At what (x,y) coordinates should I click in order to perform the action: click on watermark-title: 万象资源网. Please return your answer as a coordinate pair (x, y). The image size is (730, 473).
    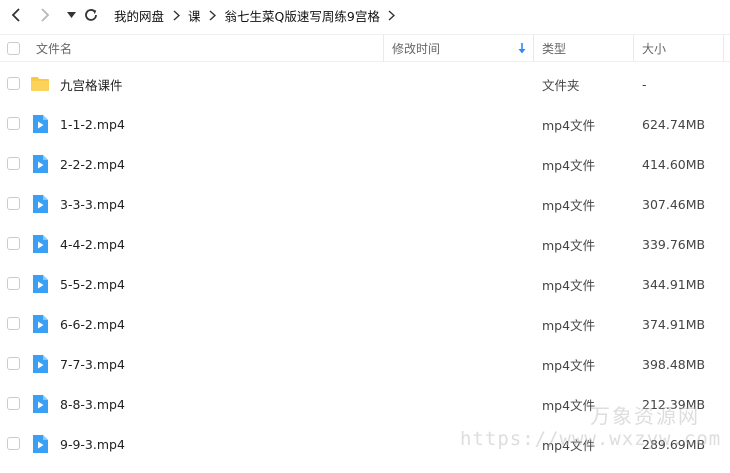
    Looking at the image, I should click on (645, 416).